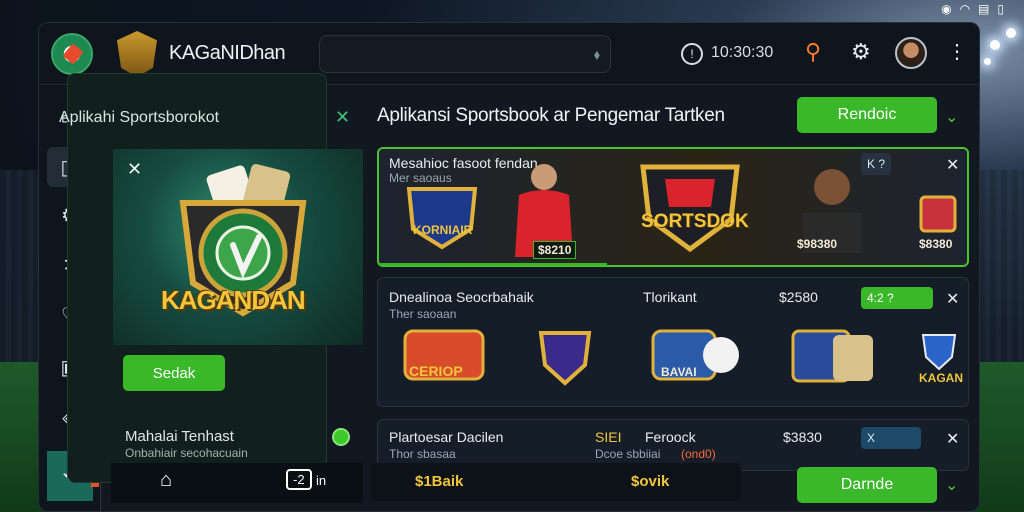  I want to click on more-menu-icon: ⋮, so click(957, 51).